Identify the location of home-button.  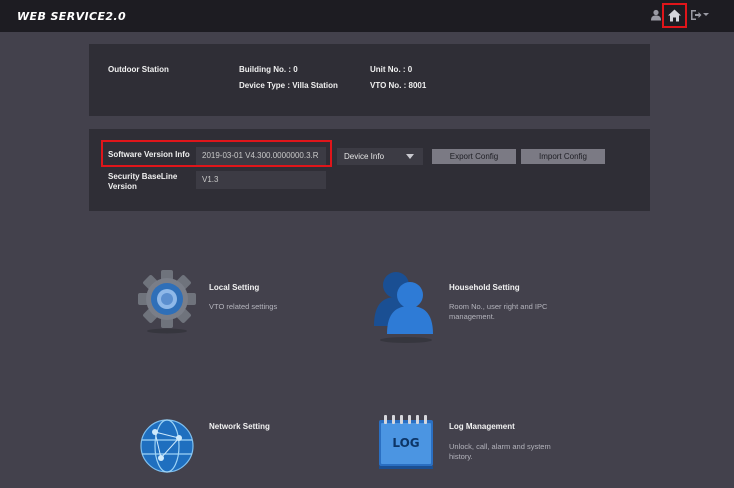
(674, 15).